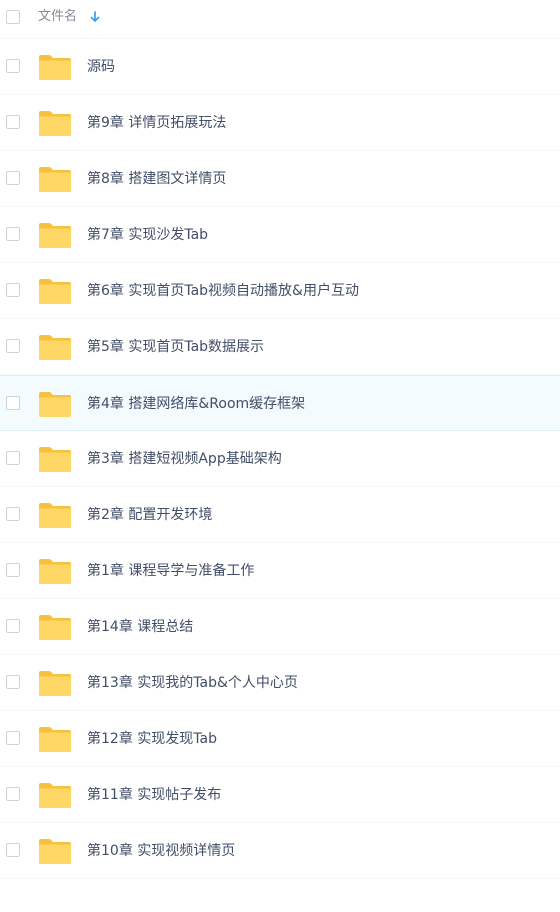 This screenshot has height=912, width=560. Describe the element at coordinates (280, 123) in the screenshot. I see `file-row: 第9章 详情页拓展玩法` at that location.